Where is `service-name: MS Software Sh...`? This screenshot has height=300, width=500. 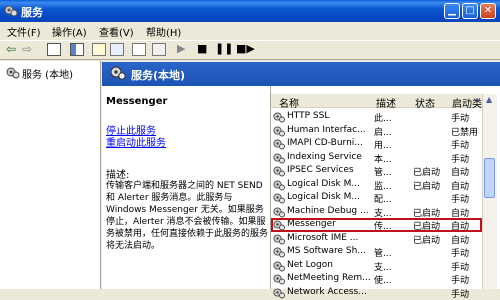 service-name: MS Software Sh... is located at coordinates (326, 251).